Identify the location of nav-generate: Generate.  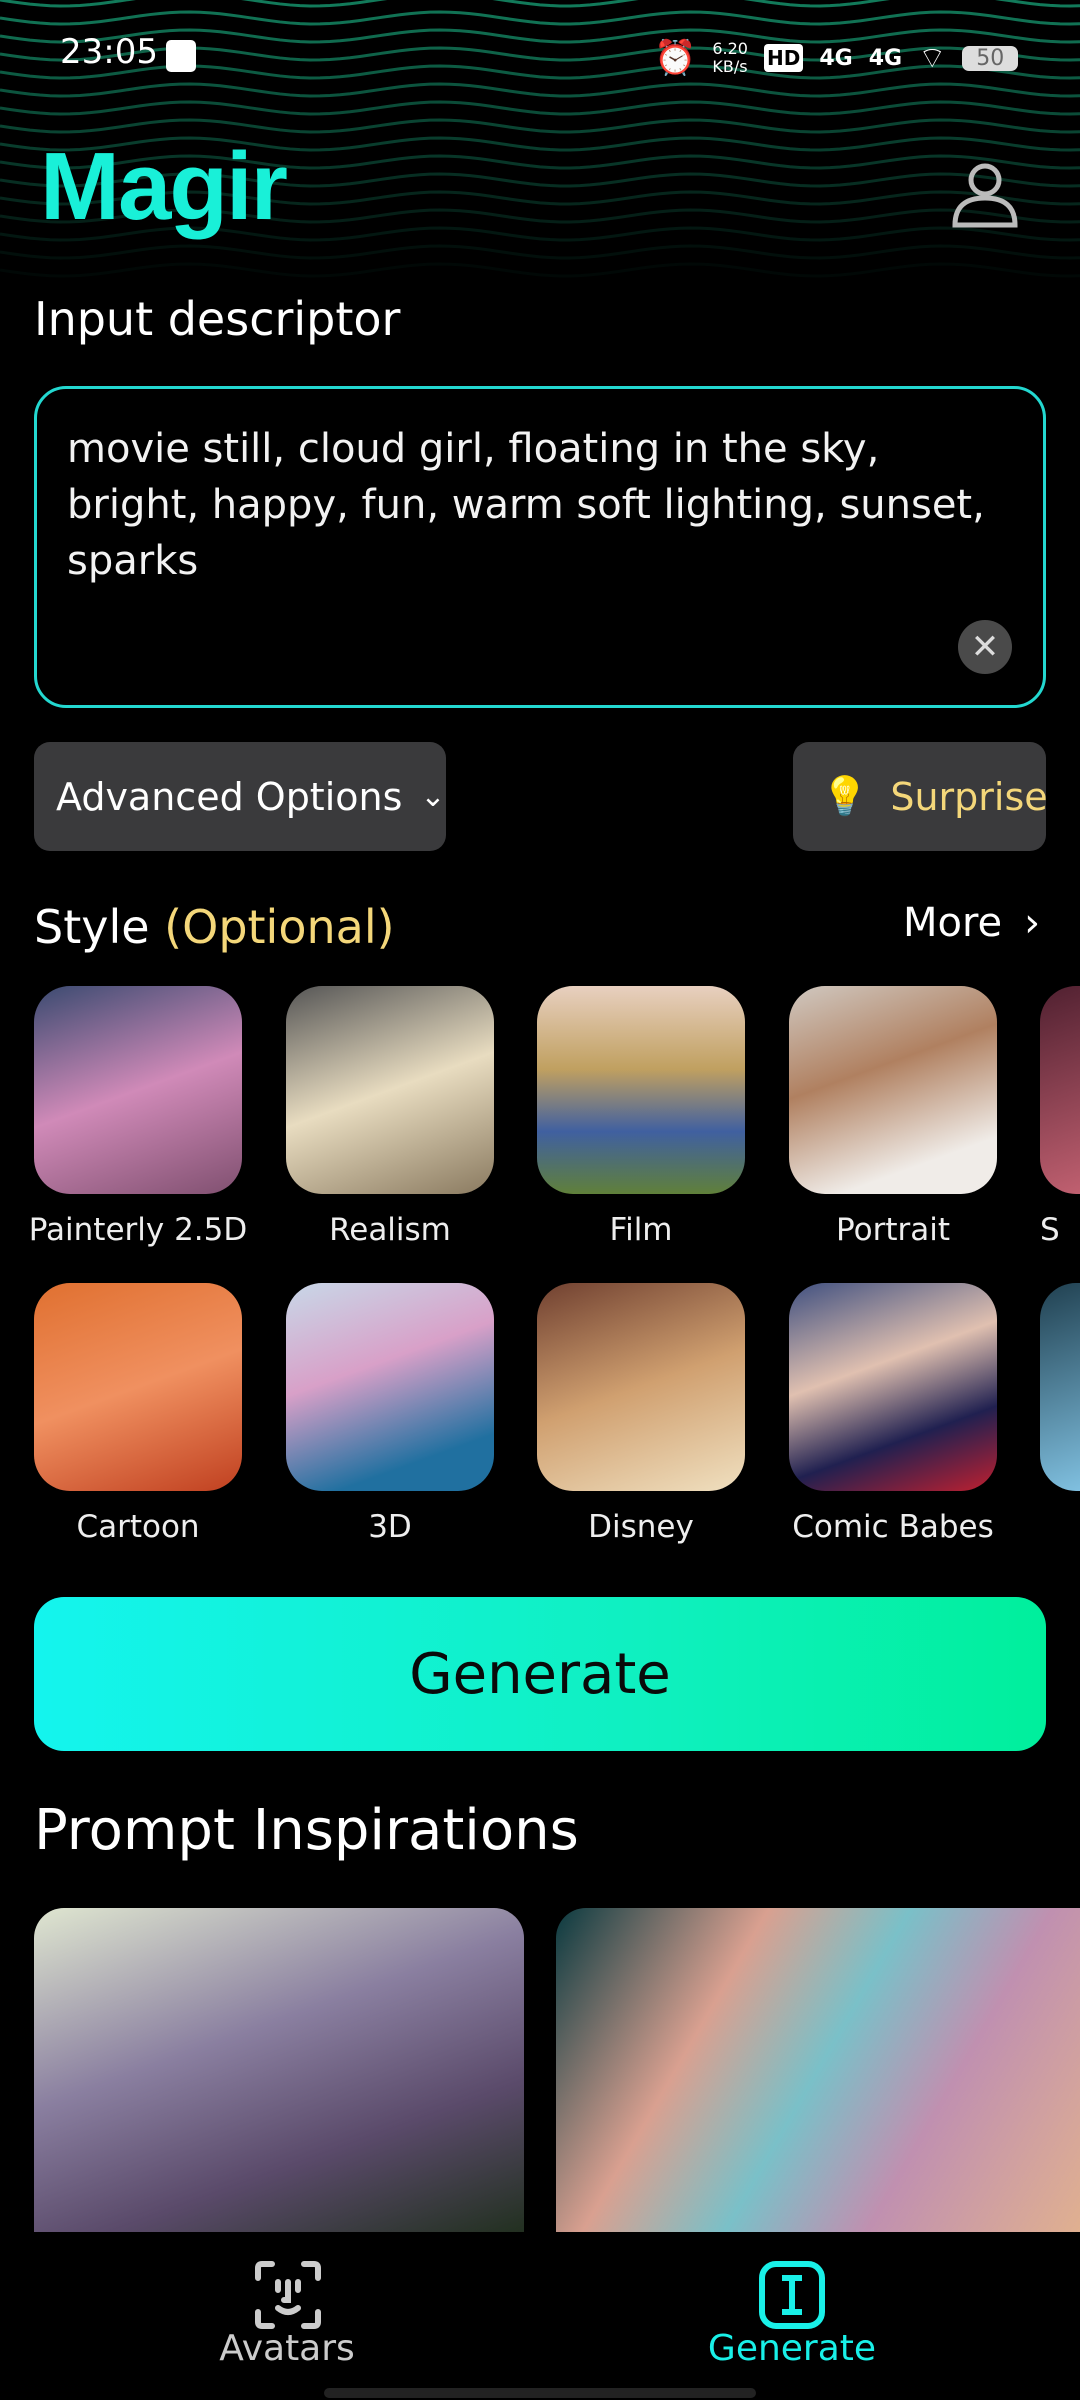
(792, 2348).